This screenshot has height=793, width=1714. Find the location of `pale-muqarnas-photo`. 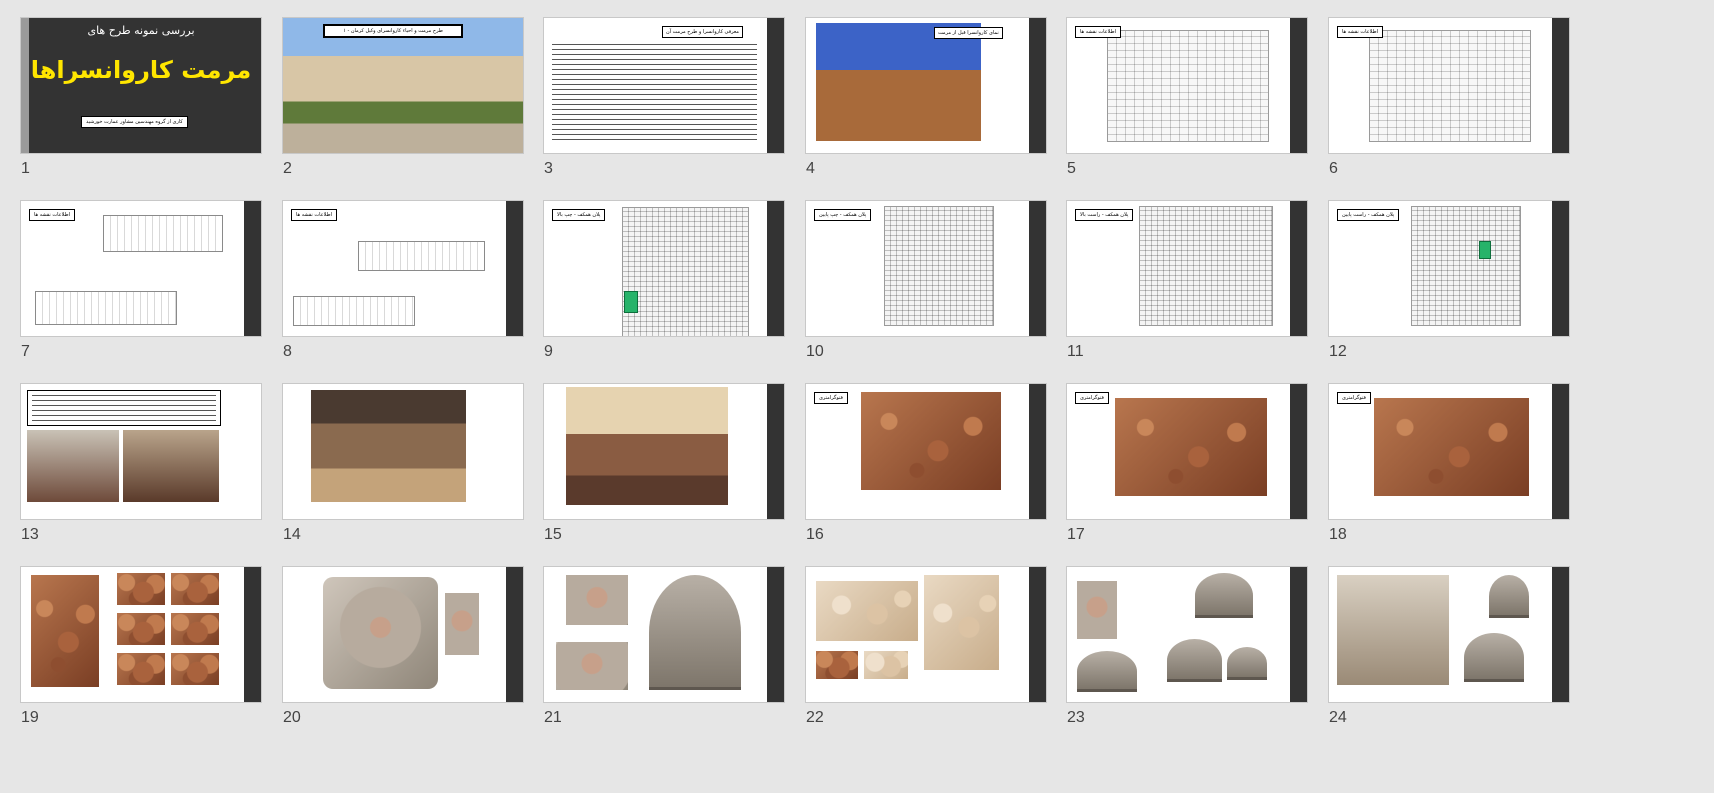

pale-muqarnas-photo is located at coordinates (961, 622).